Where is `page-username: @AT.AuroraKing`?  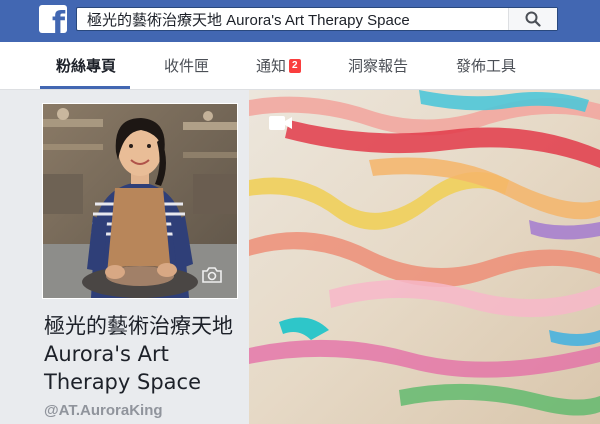
page-username: @AT.AuroraKing is located at coordinates (103, 410).